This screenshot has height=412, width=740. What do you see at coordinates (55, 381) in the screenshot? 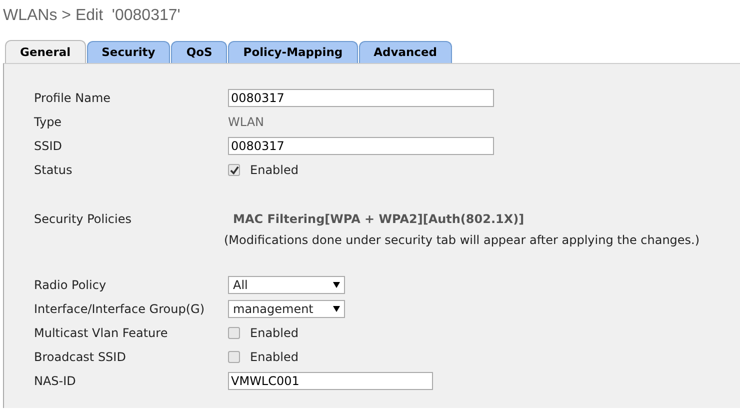
I see `field-label: NAS-ID` at bounding box center [55, 381].